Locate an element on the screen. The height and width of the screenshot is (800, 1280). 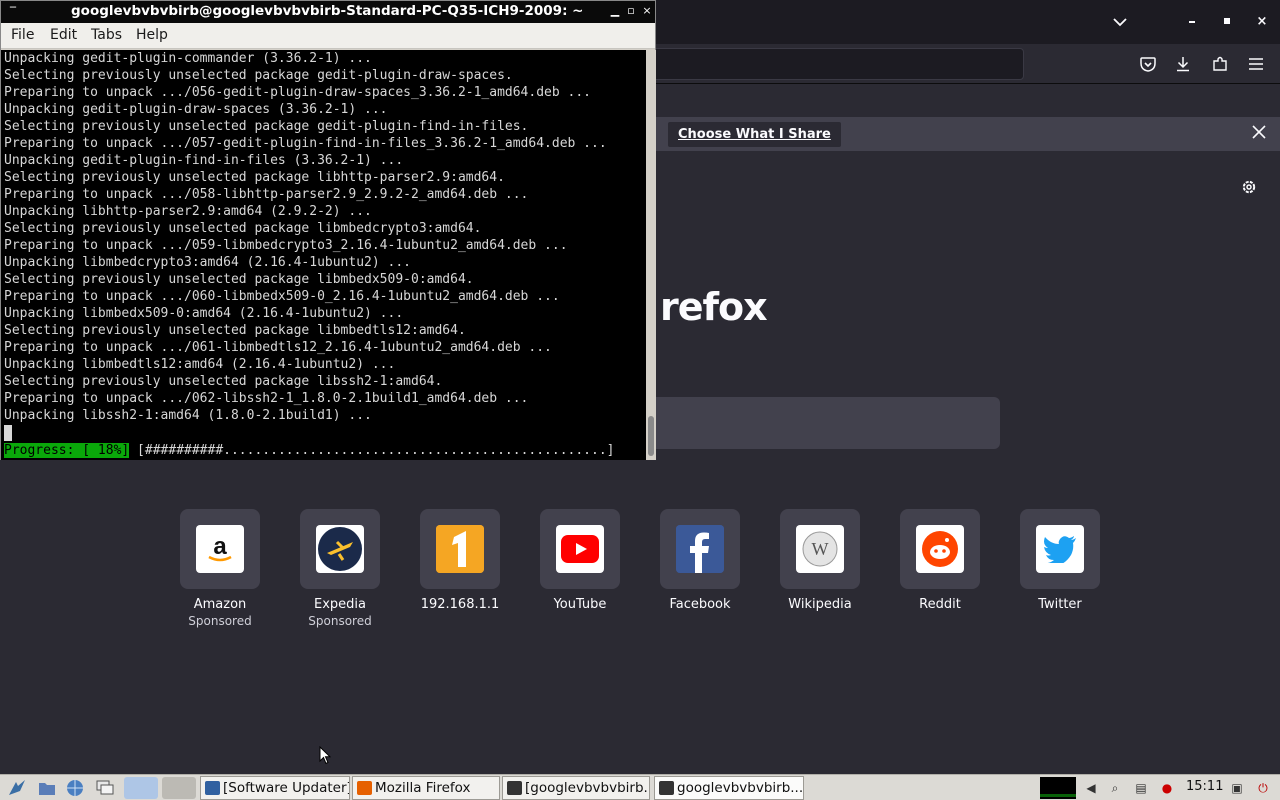
firefox-wordmark: refox is located at coordinates (714, 307).